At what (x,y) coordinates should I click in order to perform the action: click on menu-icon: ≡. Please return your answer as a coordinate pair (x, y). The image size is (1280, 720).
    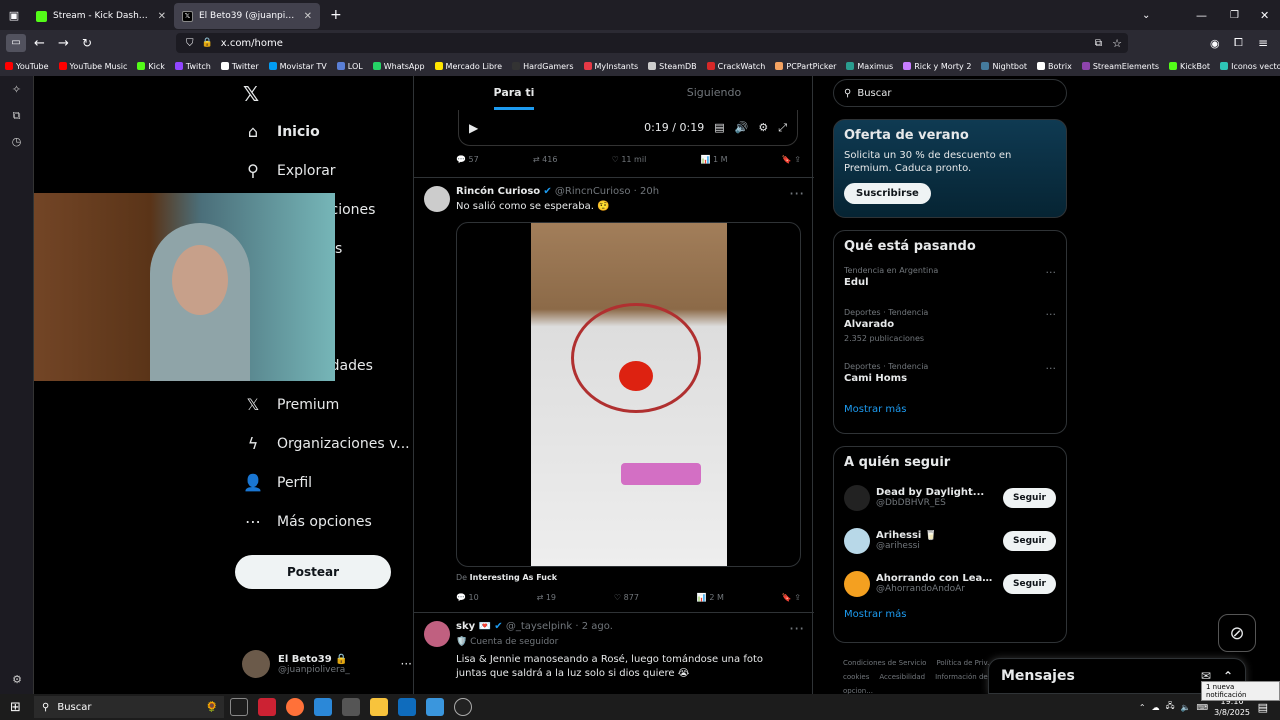
    Looking at the image, I should click on (1263, 43).